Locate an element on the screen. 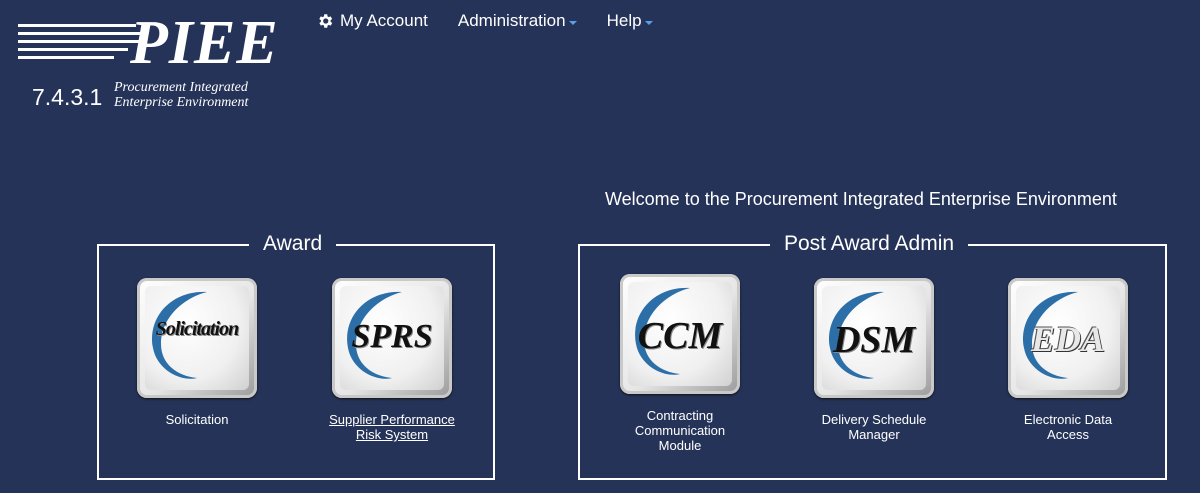 Image resolution: width=1200 pixels, height=493 pixels. gear-icon is located at coordinates (326, 21).